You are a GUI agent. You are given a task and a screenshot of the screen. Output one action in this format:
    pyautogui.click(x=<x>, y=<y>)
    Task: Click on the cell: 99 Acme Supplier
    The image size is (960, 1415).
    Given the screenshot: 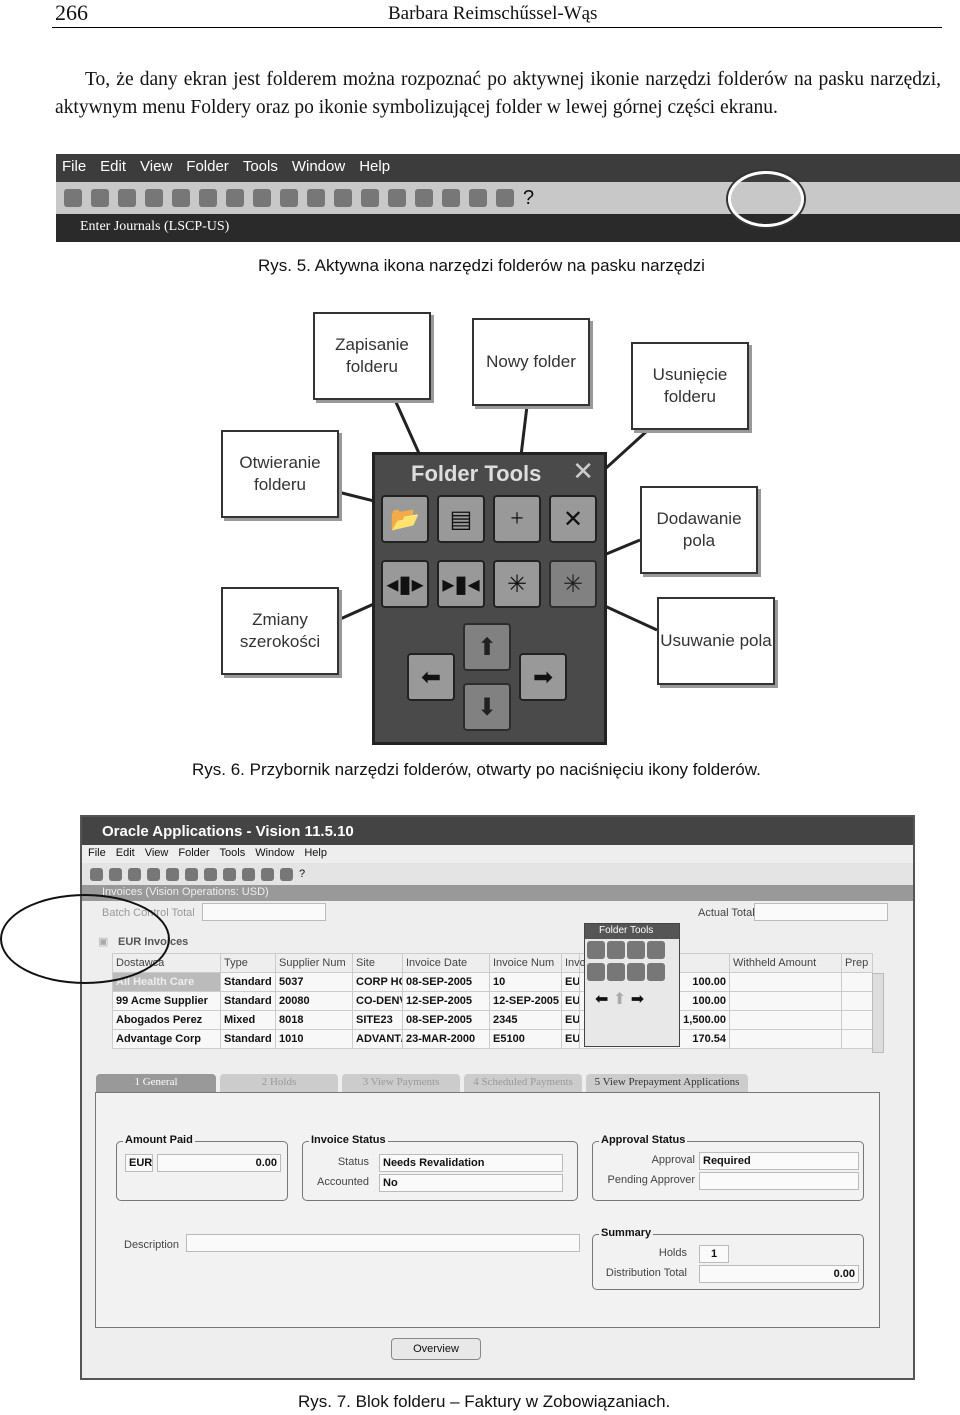 What is the action you would take?
    pyautogui.click(x=166, y=1001)
    